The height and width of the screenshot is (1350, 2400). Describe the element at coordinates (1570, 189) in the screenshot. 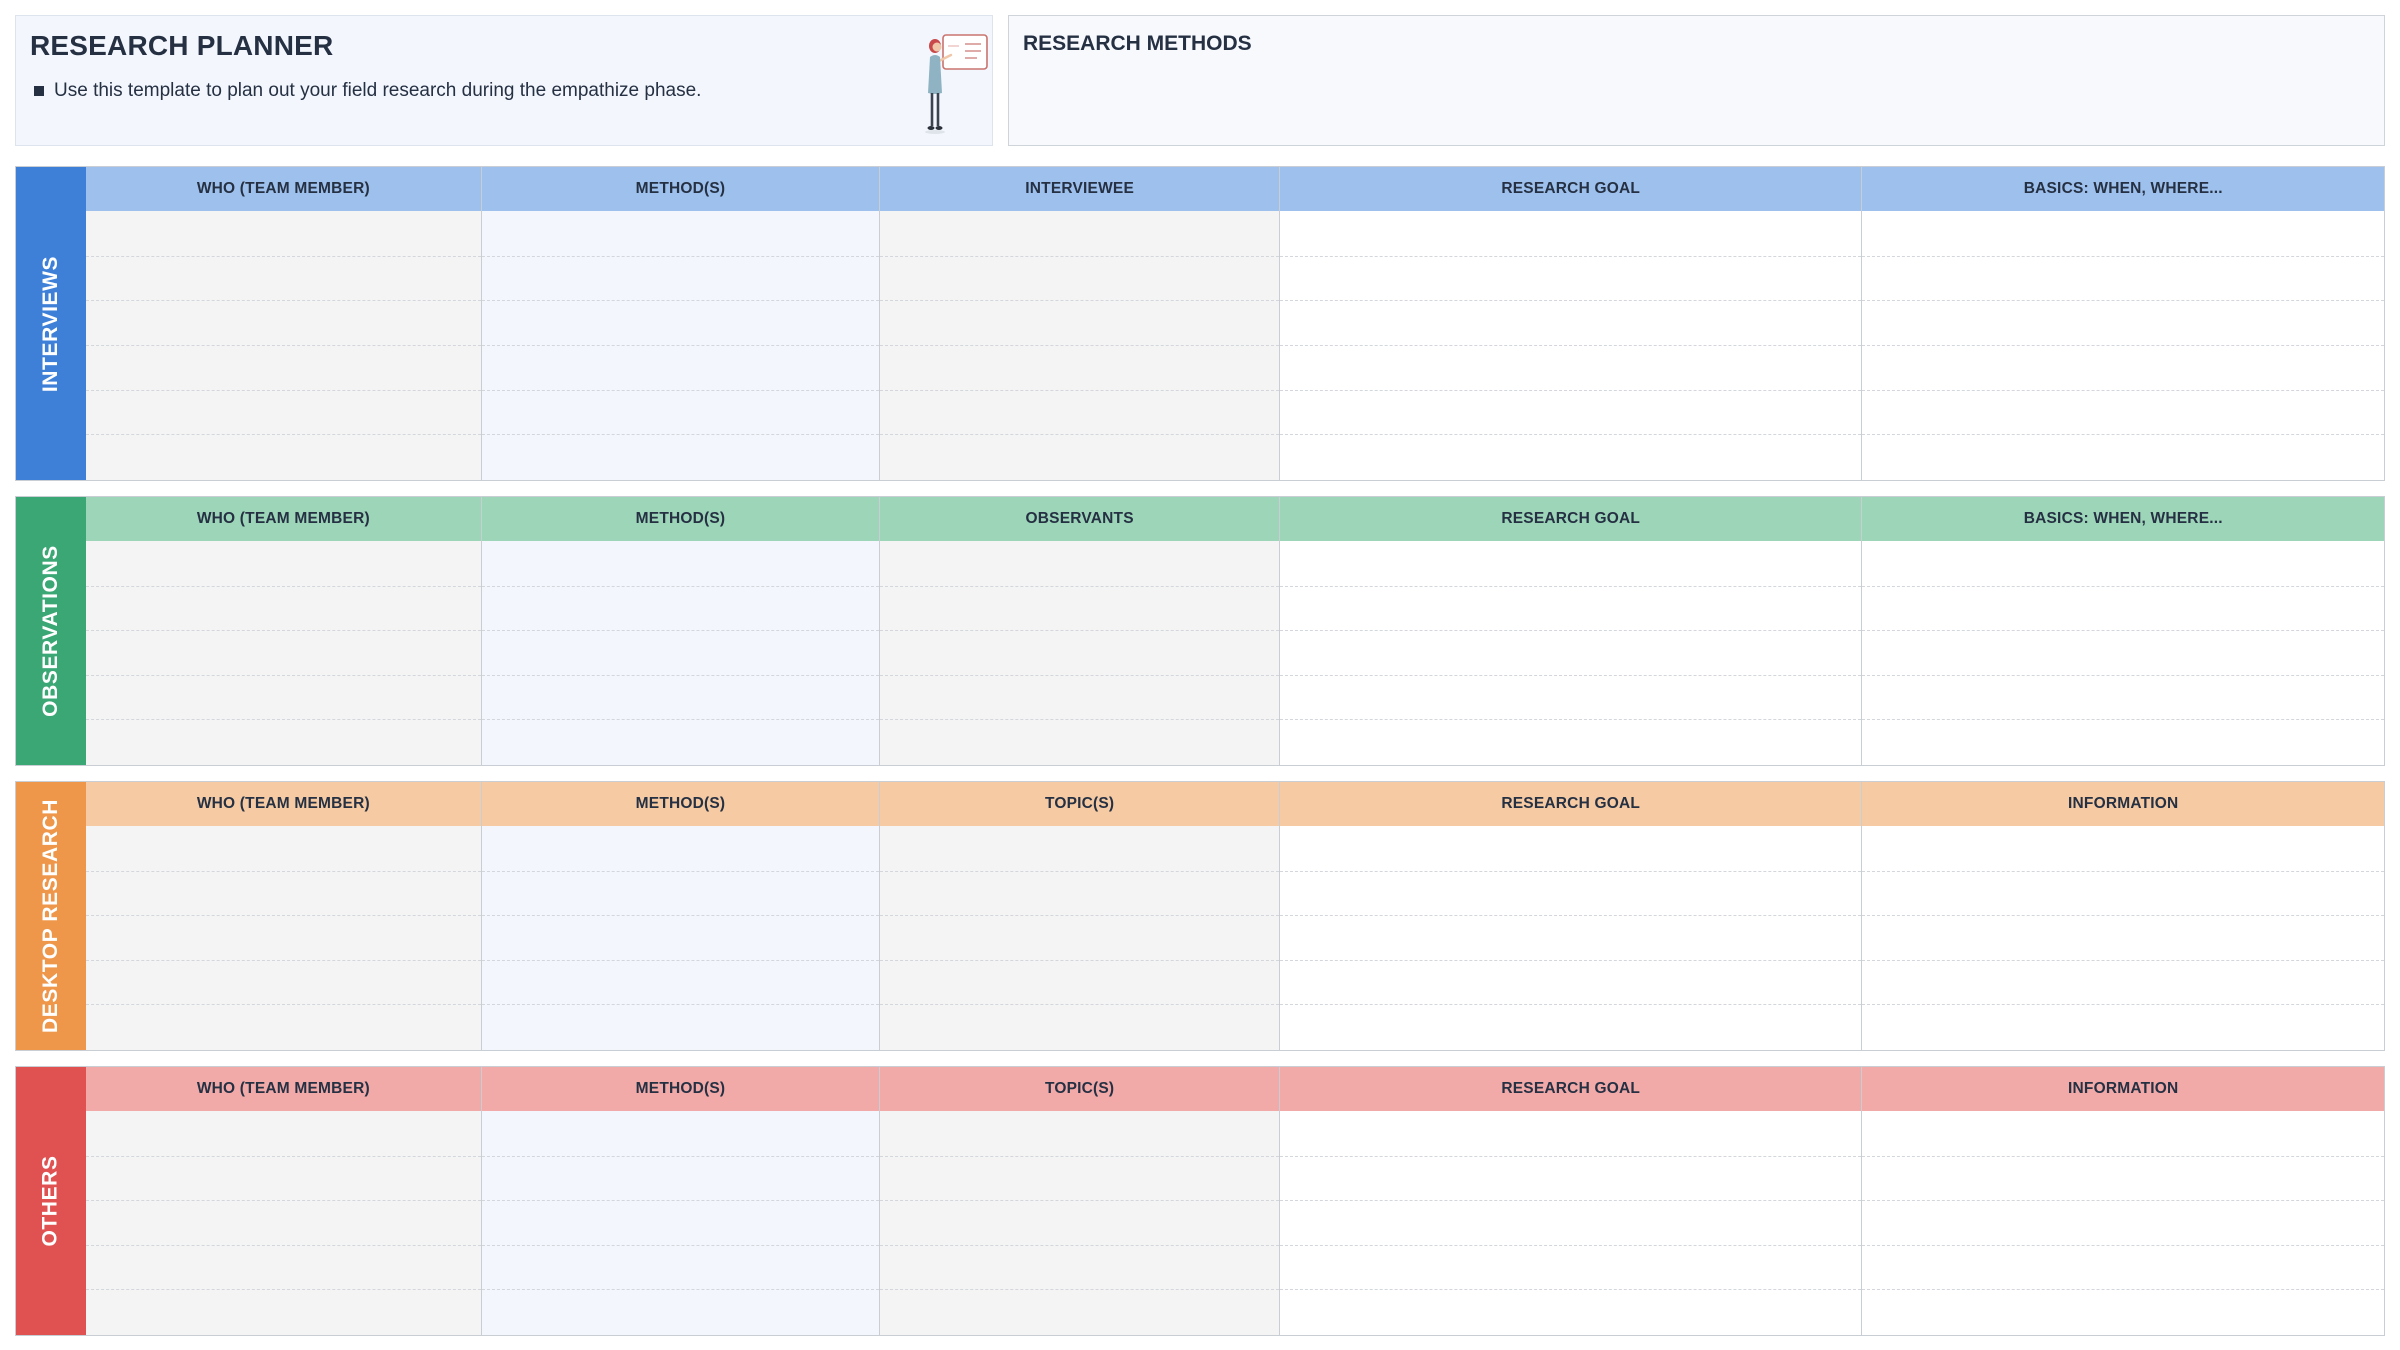

I see `column-header: RESEARCH GOAL` at that location.